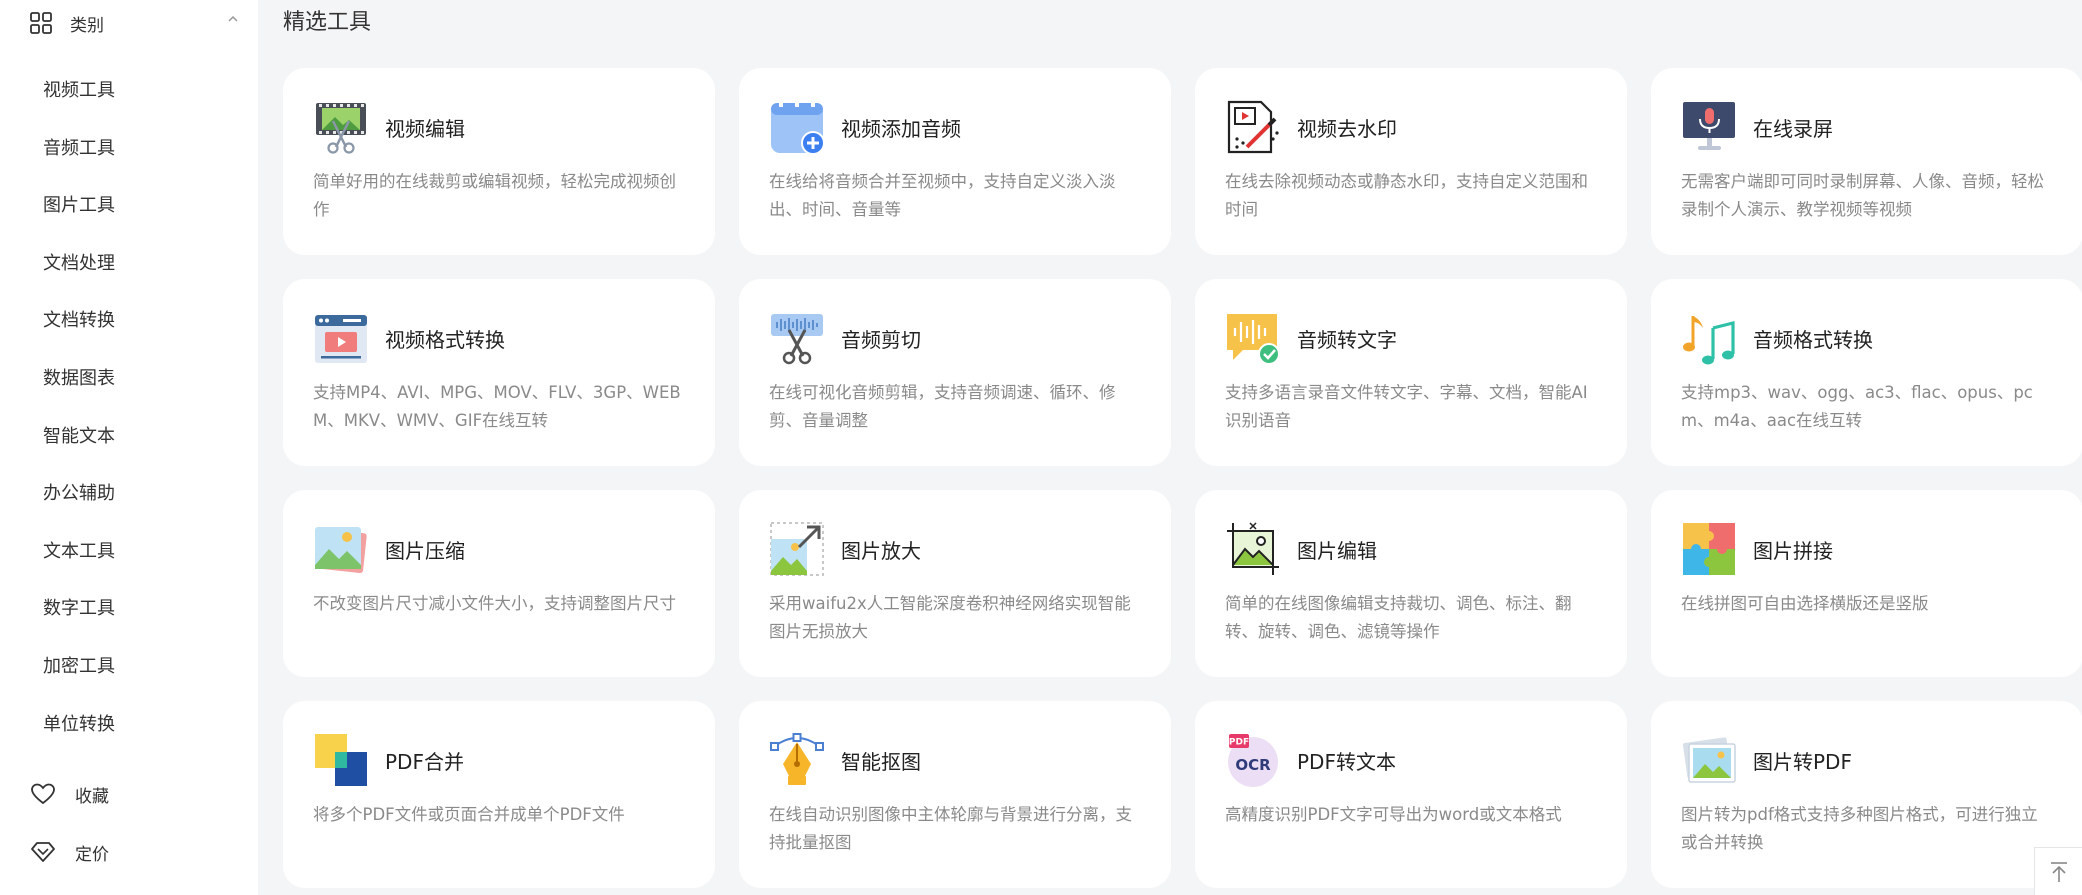 The width and height of the screenshot is (2082, 895). I want to click on sidebar-item-number: 数字工具, so click(129, 609).